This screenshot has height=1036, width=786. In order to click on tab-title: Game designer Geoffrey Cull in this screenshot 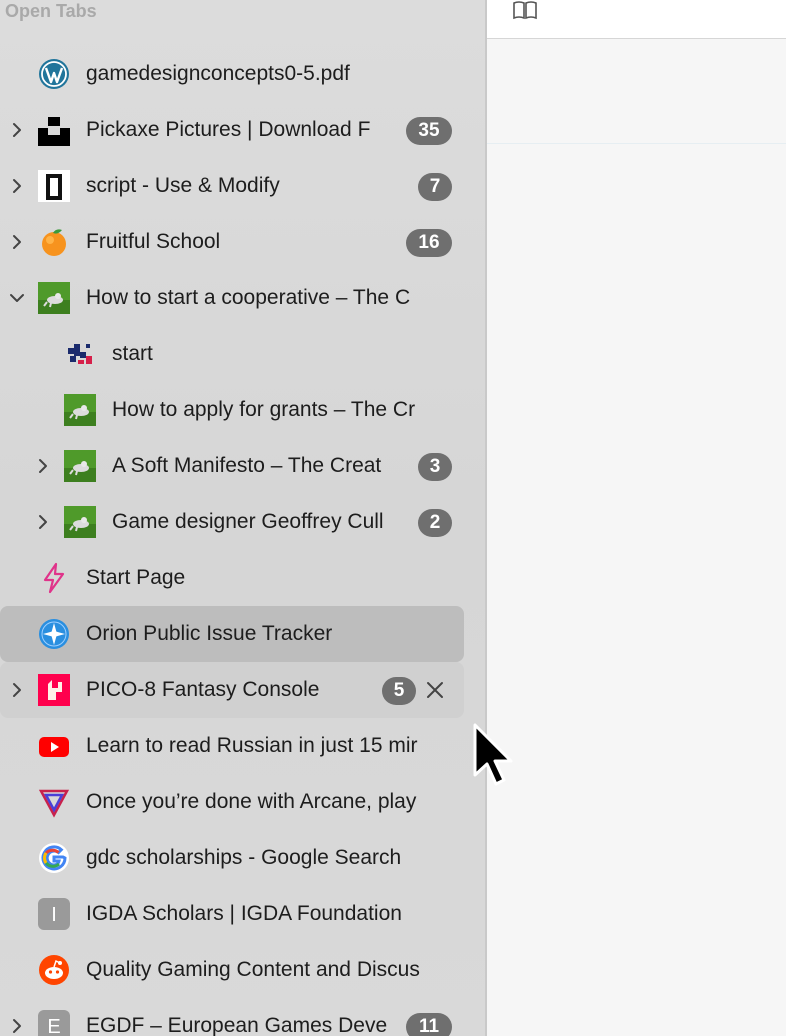, I will do `click(248, 521)`.